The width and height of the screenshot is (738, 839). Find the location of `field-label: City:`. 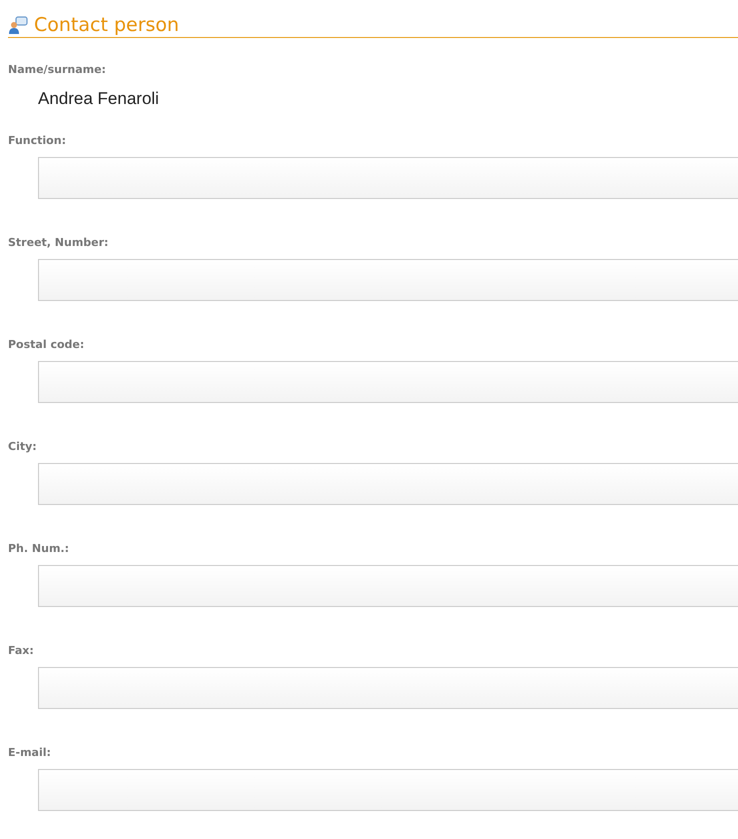

field-label: City: is located at coordinates (23, 447).